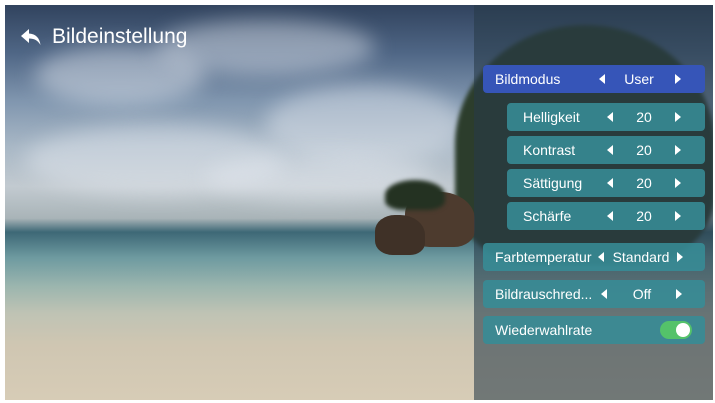 The width and height of the screenshot is (715, 403). Describe the element at coordinates (644, 183) in the screenshot. I see `saettigung-value: 20` at that location.